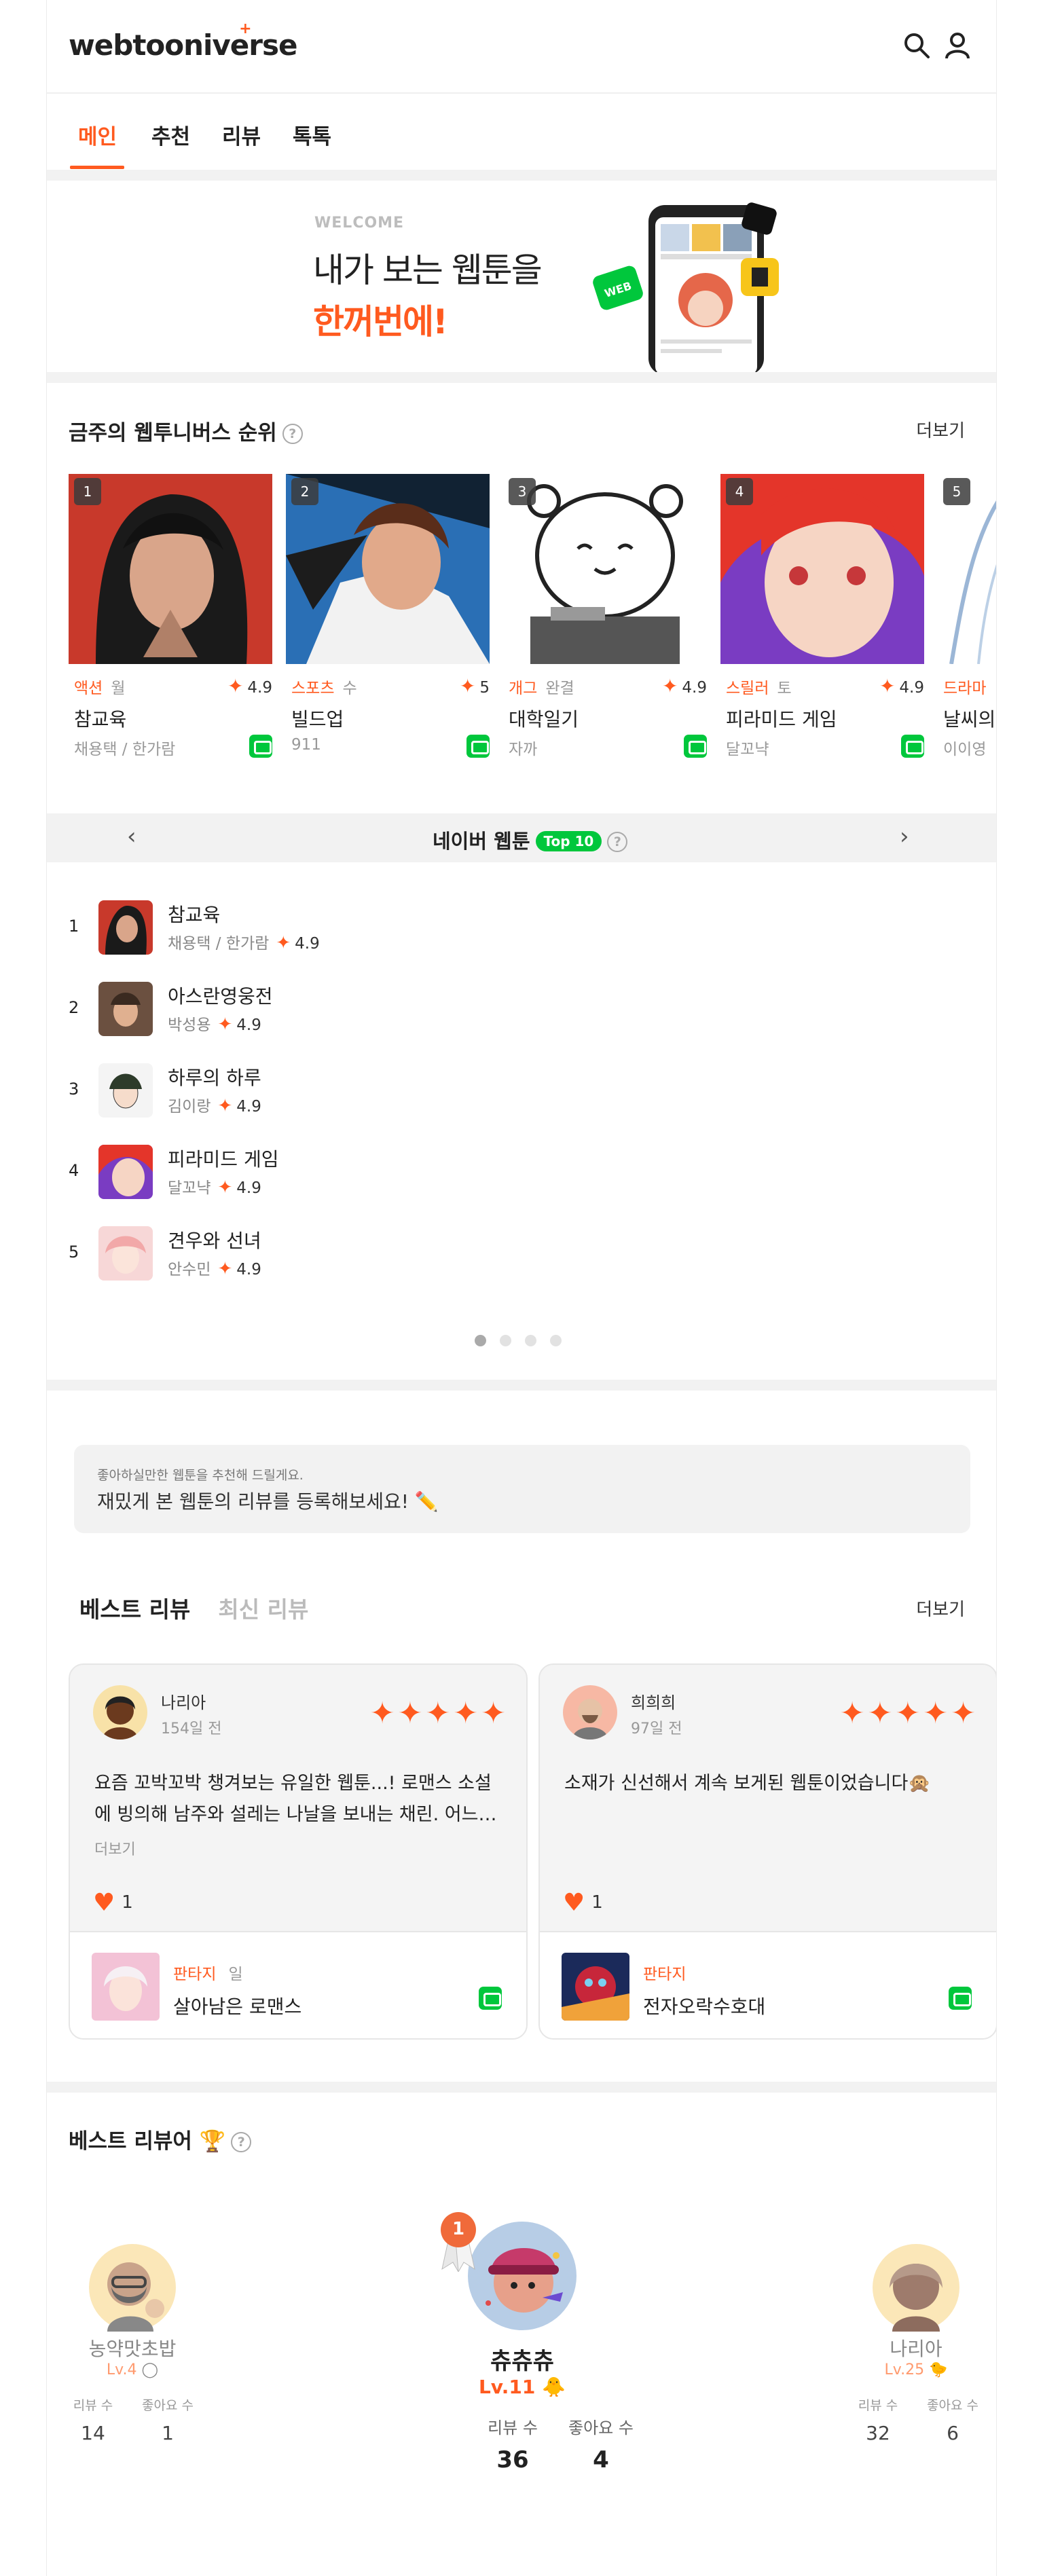  What do you see at coordinates (905, 837) in the screenshot?
I see `chevron-right-icon: ›` at bounding box center [905, 837].